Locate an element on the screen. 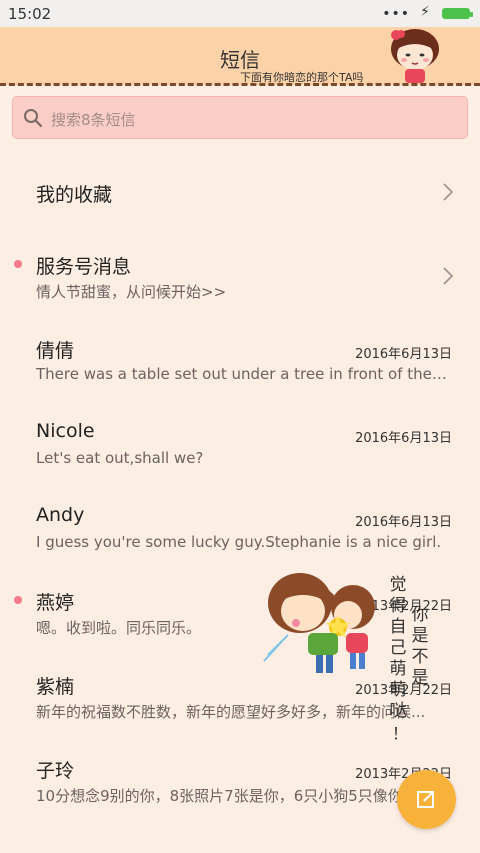 This screenshot has width=480, height=853. compose-button is located at coordinates (426, 799).